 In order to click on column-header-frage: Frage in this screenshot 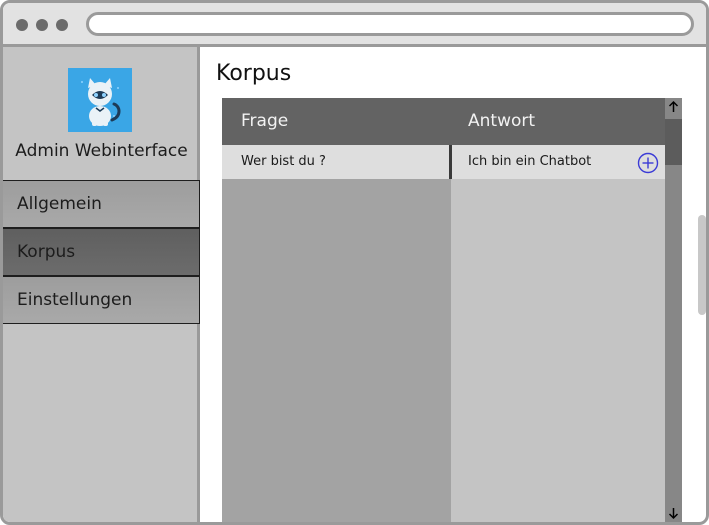, I will do `click(265, 121)`.